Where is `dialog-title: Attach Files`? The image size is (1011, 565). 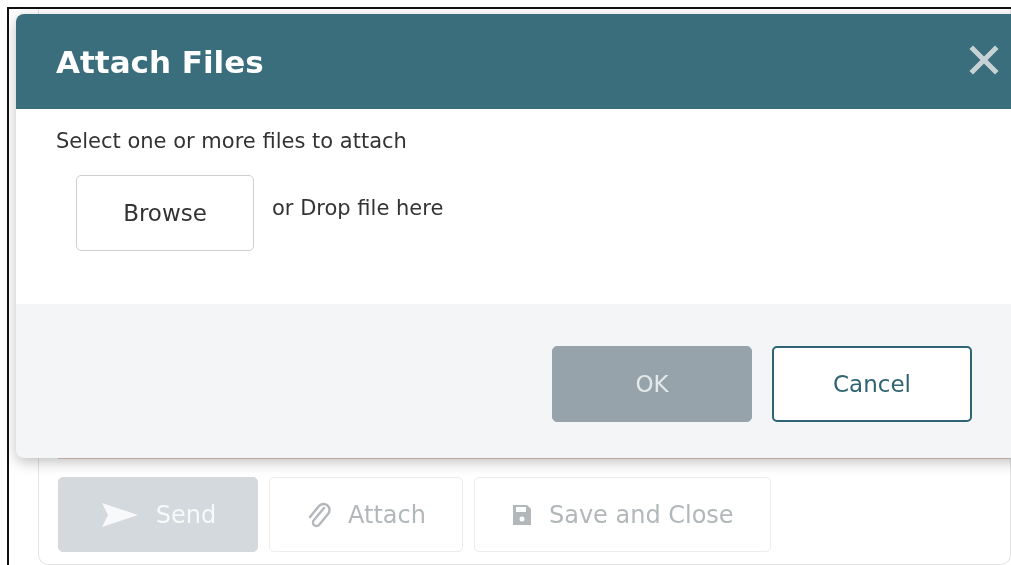
dialog-title: Attach Files is located at coordinates (160, 61).